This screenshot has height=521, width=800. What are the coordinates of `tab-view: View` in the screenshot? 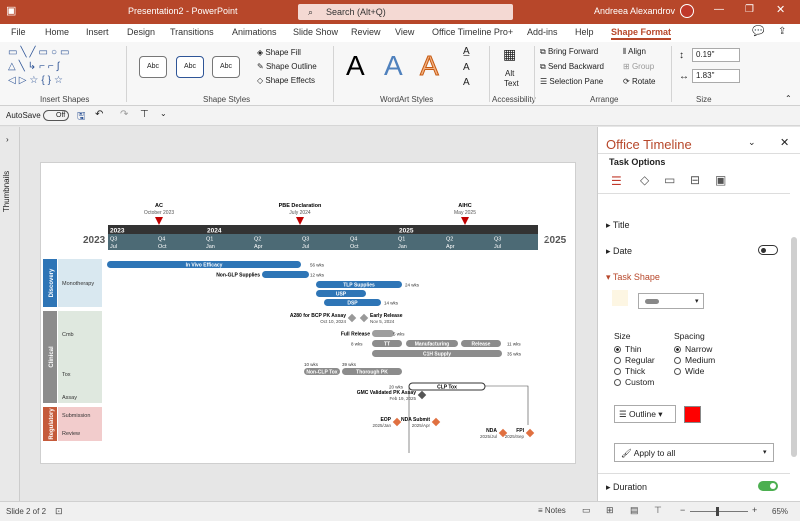 It's located at (404, 32).